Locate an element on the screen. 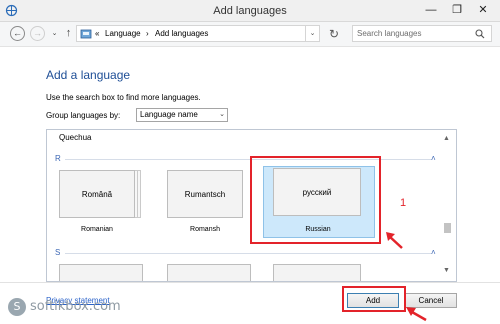 Image resolution: width=500 pixels, height=324 pixels. breadcrumb-item-add-languages: Add languages is located at coordinates (181, 33).